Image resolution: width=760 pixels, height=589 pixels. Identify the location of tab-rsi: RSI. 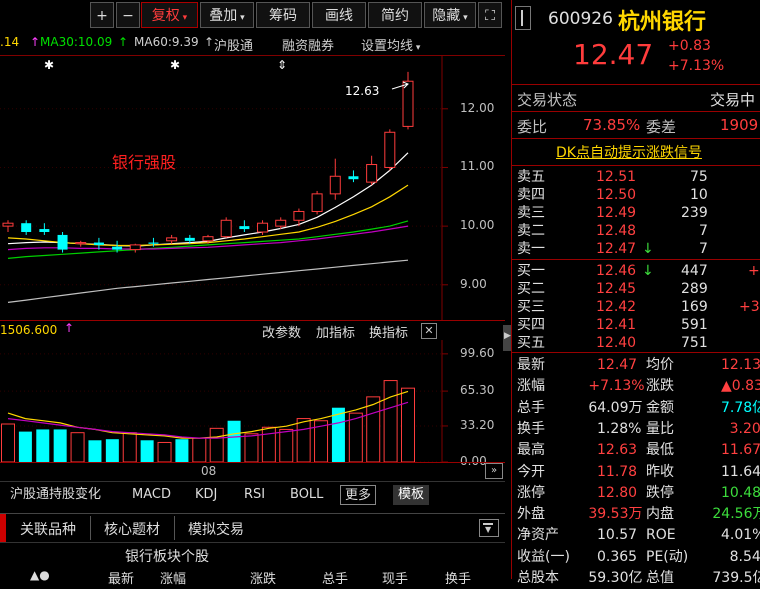
(254, 495).